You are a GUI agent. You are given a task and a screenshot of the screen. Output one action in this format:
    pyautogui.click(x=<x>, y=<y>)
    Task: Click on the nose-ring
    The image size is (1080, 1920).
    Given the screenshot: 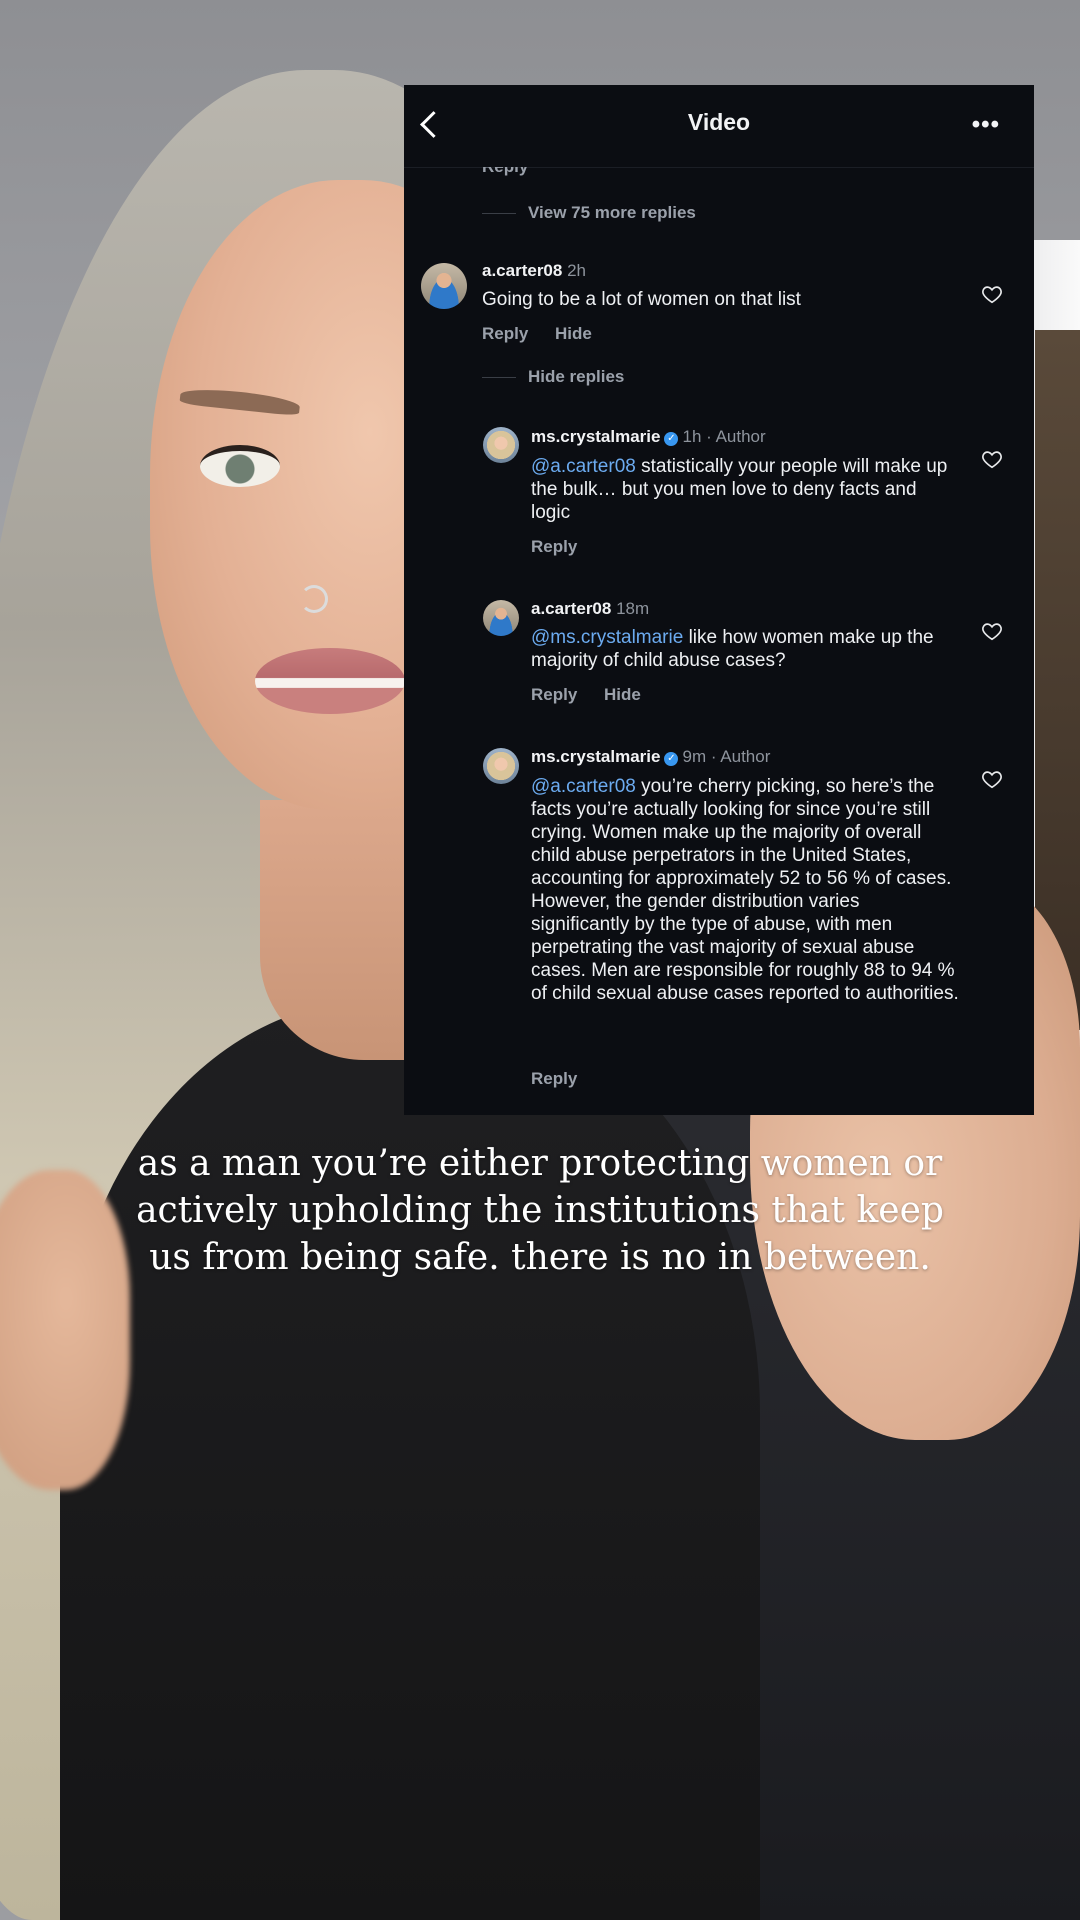 What is the action you would take?
    pyautogui.click(x=314, y=599)
    